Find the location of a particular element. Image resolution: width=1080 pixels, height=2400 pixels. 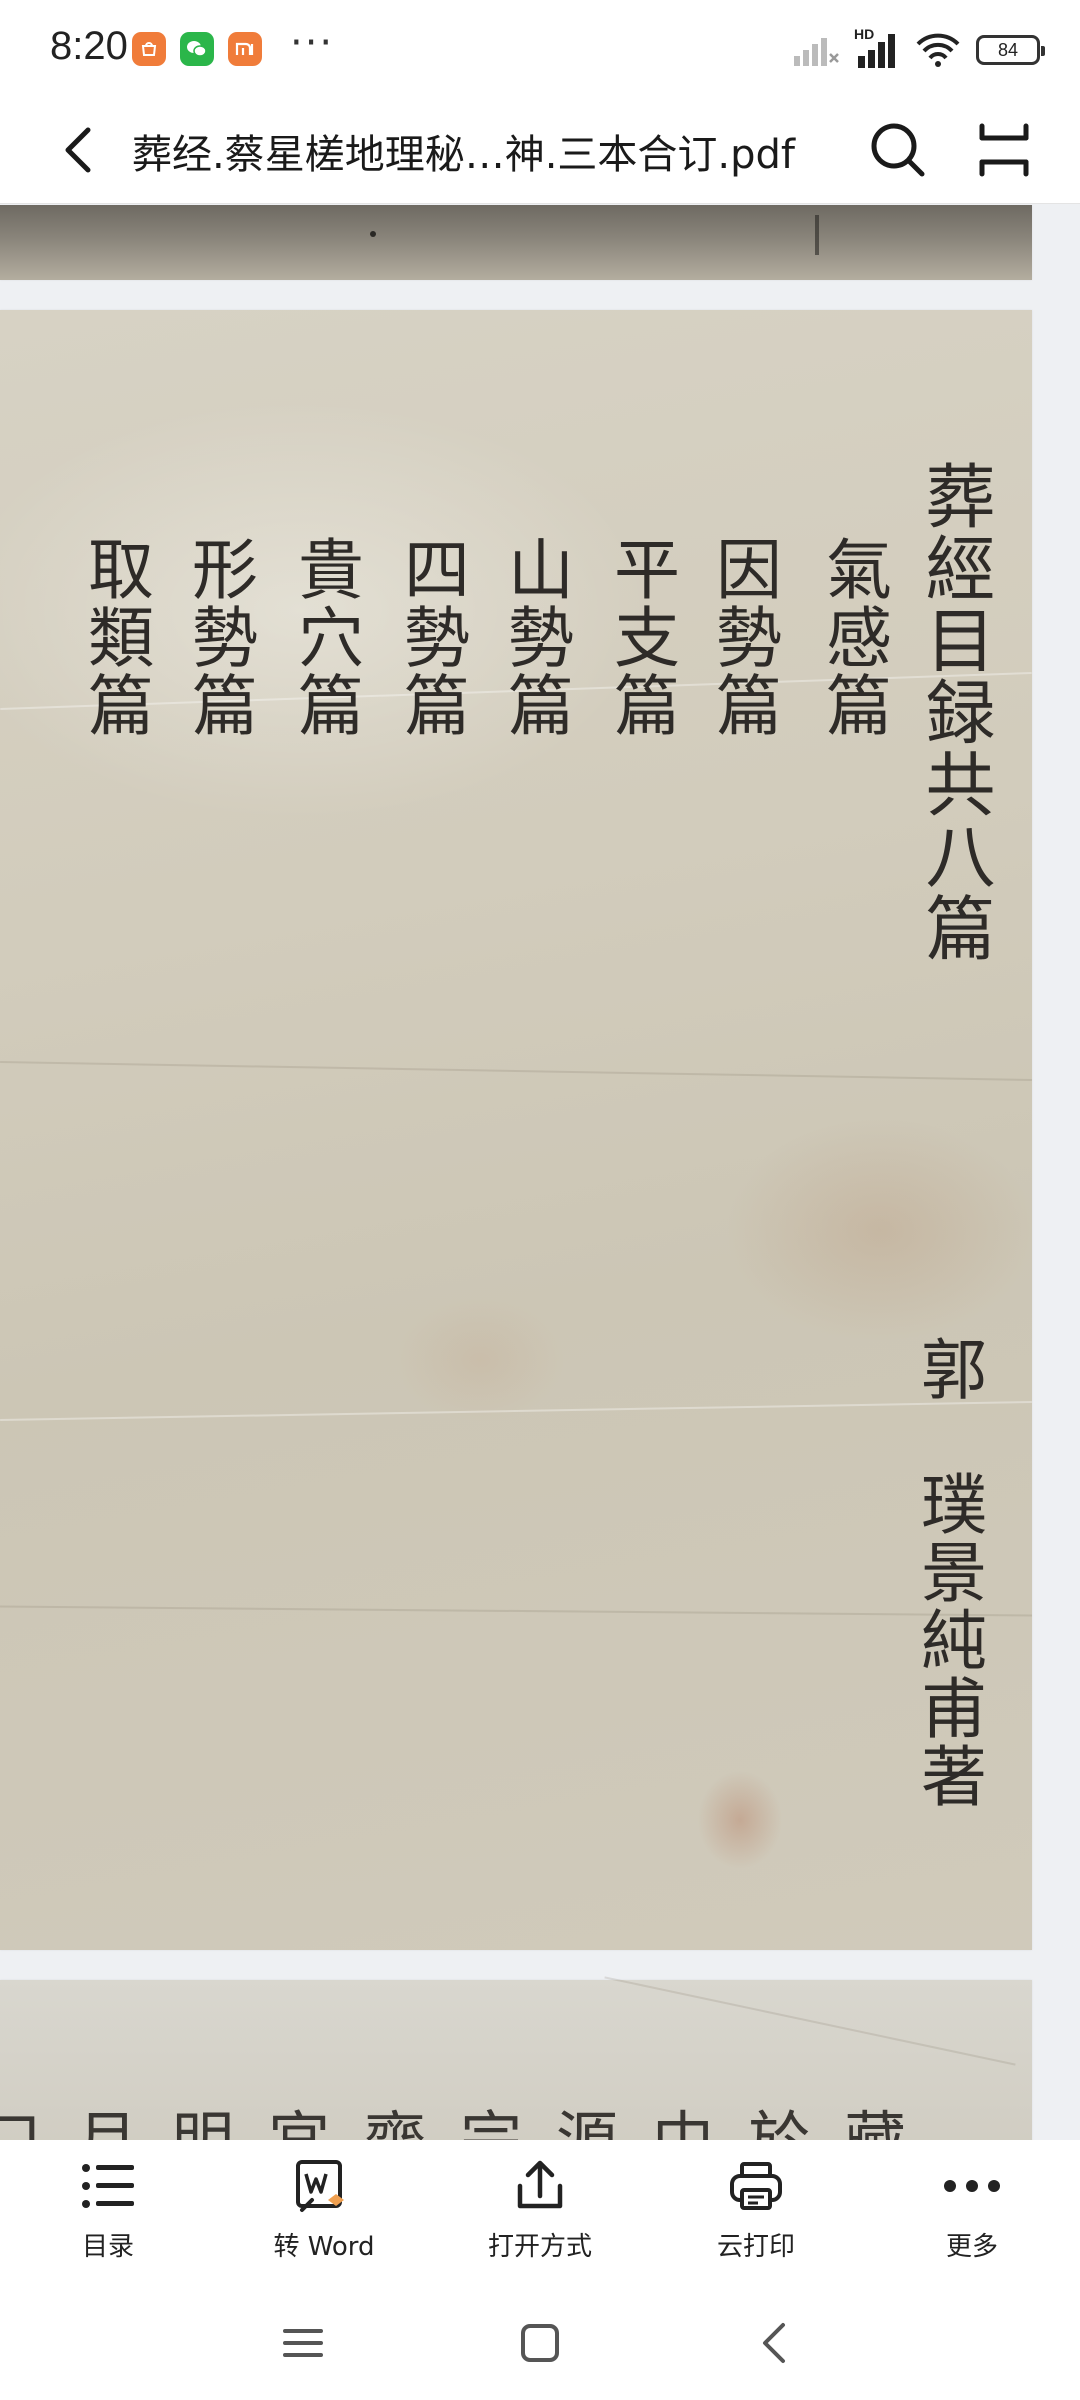

wechat-icon is located at coordinates (197, 49).